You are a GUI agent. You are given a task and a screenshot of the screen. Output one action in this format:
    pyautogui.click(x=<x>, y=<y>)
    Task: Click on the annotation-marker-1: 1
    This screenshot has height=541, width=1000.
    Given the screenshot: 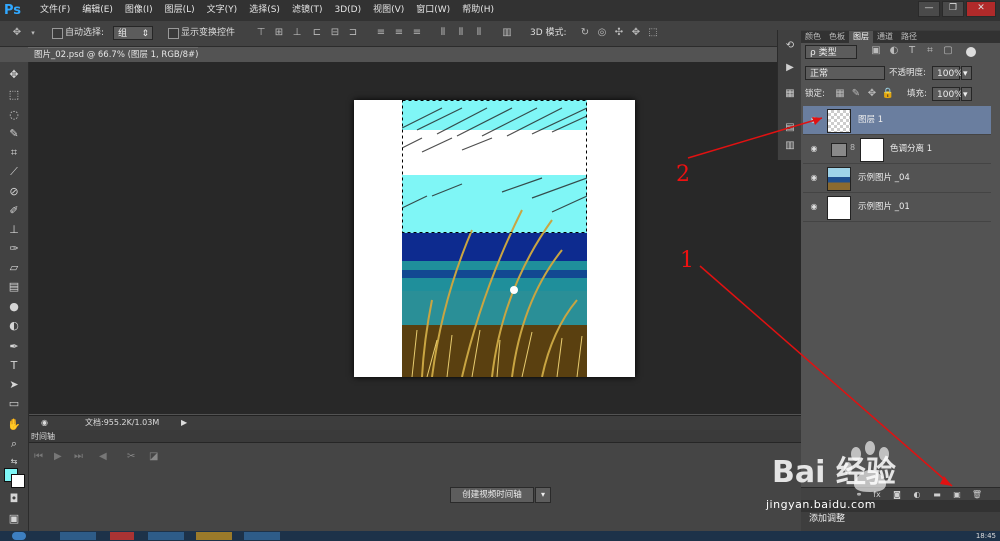 What is the action you would take?
    pyautogui.click(x=687, y=260)
    